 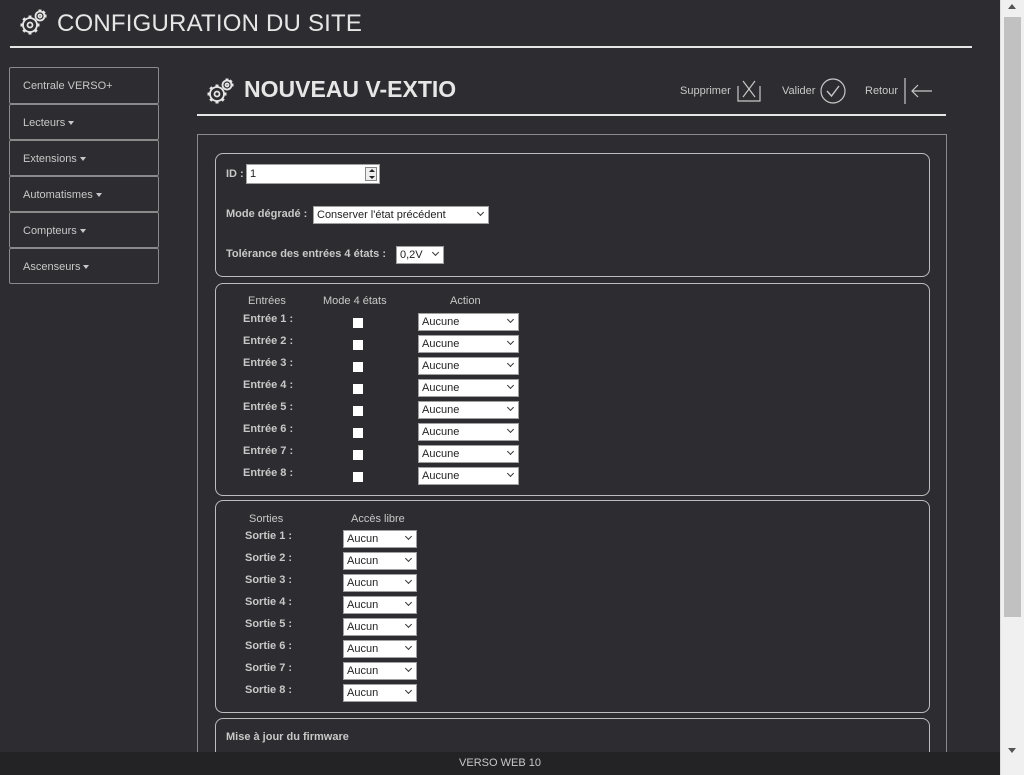 What do you see at coordinates (52, 267) in the screenshot?
I see `sidebar-item-label: Ascenseurs` at bounding box center [52, 267].